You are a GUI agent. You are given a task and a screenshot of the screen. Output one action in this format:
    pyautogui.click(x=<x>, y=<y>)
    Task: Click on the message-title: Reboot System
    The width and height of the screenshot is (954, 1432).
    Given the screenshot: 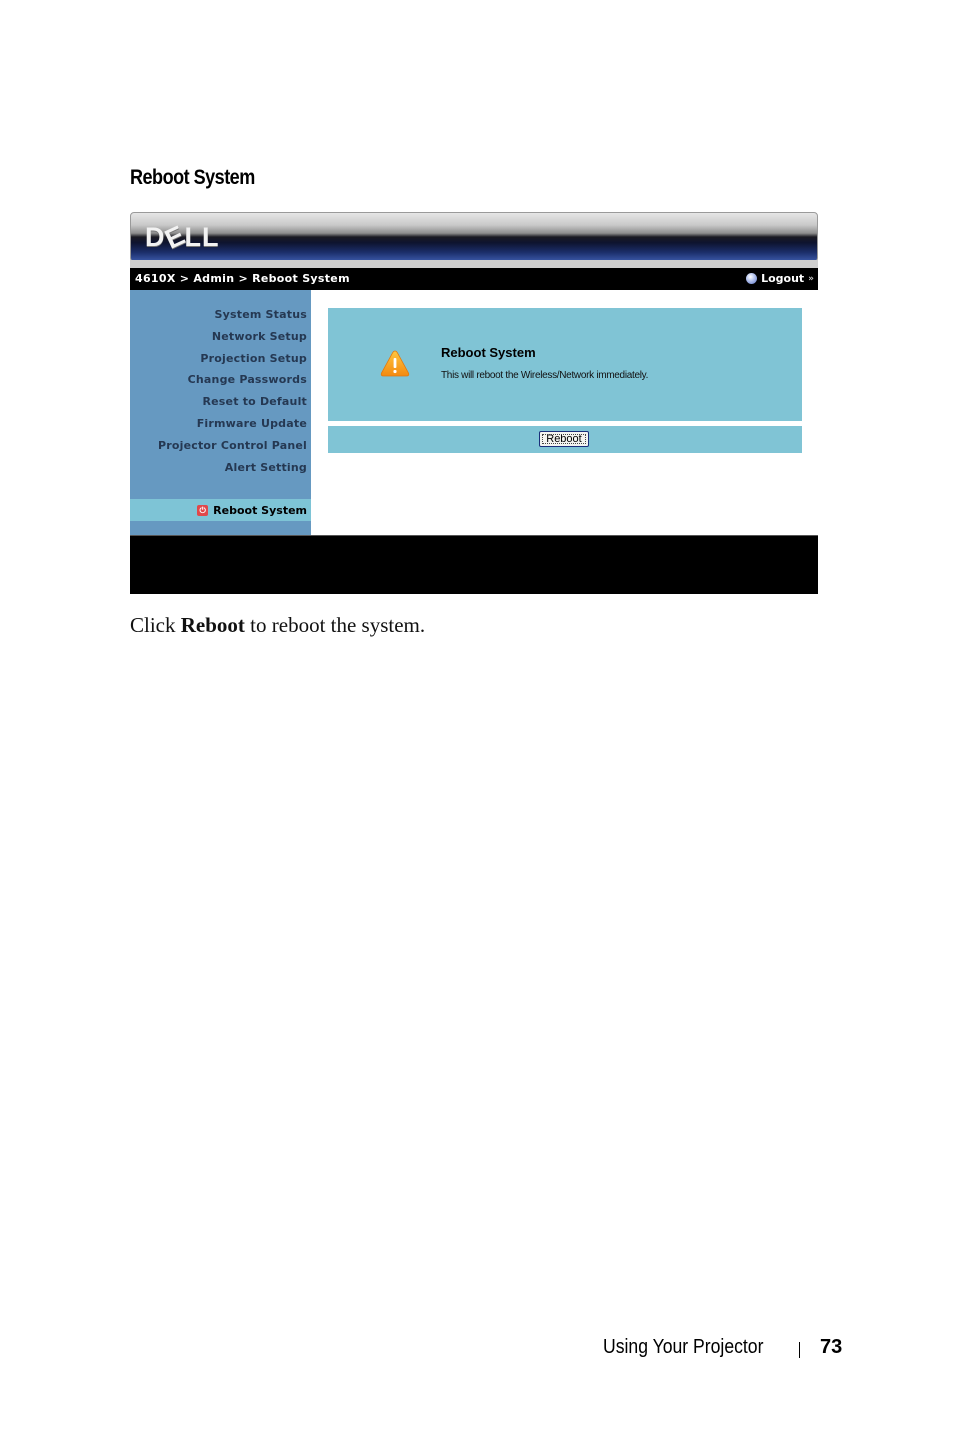 What is the action you would take?
    pyautogui.click(x=488, y=352)
    